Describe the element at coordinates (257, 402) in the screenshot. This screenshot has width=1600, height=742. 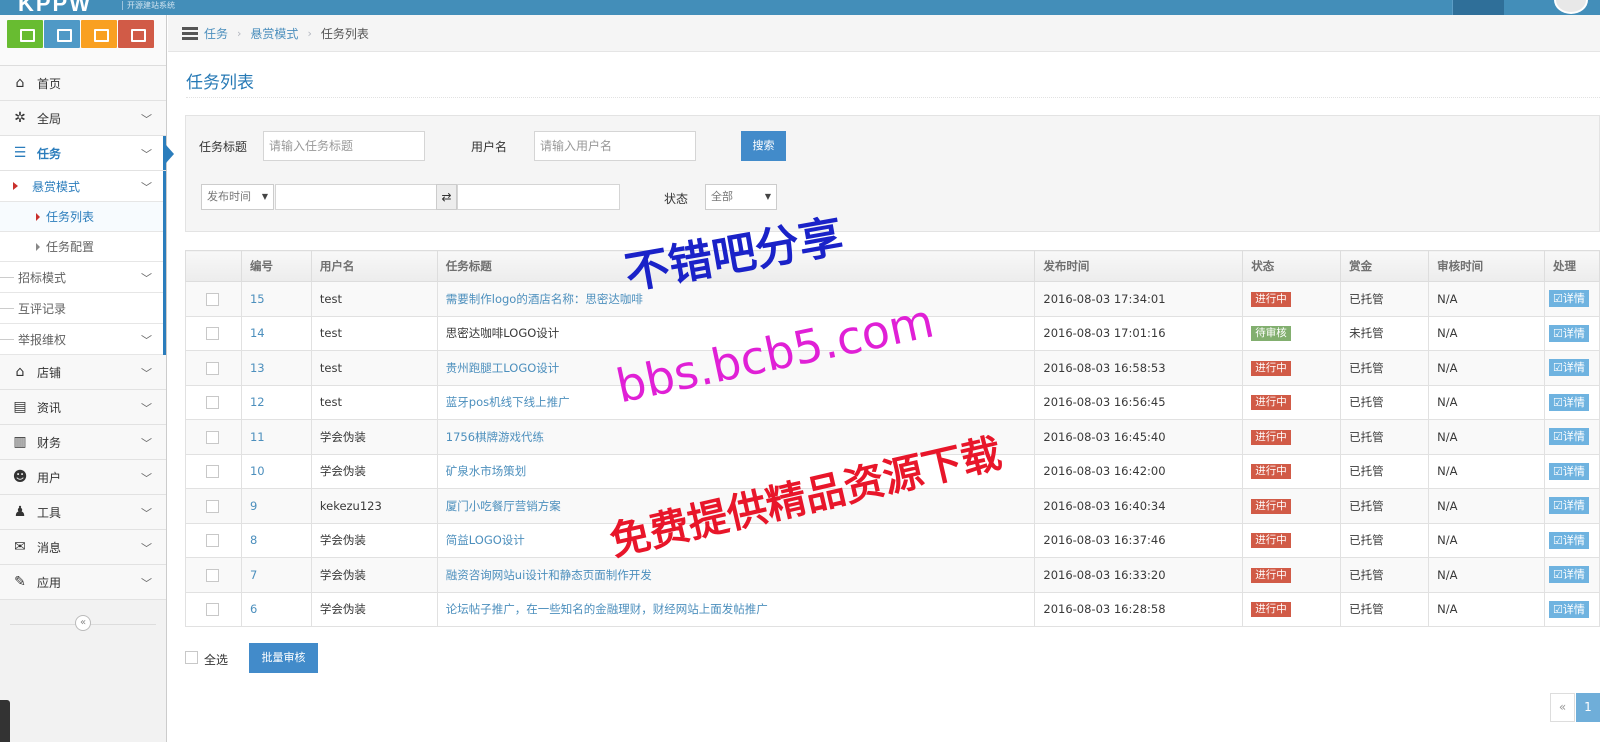
I see `task-id-link: 12` at that location.